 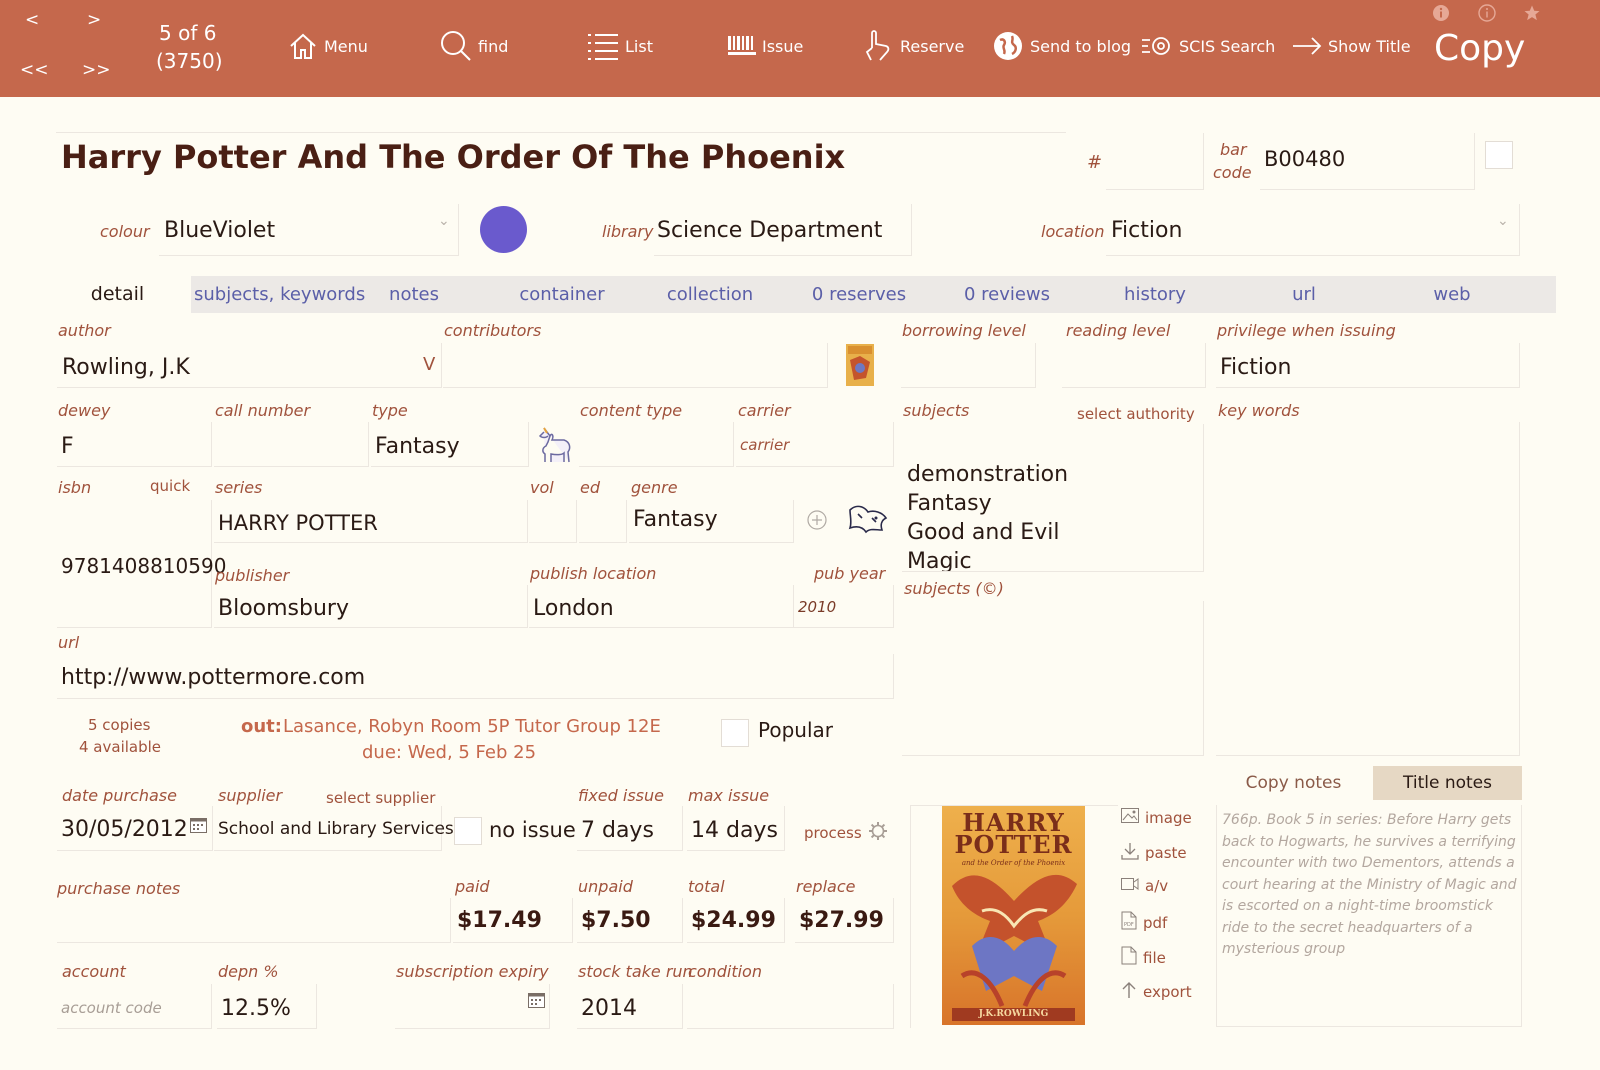 What do you see at coordinates (1073, 231) in the screenshot?
I see `location-label: location` at bounding box center [1073, 231].